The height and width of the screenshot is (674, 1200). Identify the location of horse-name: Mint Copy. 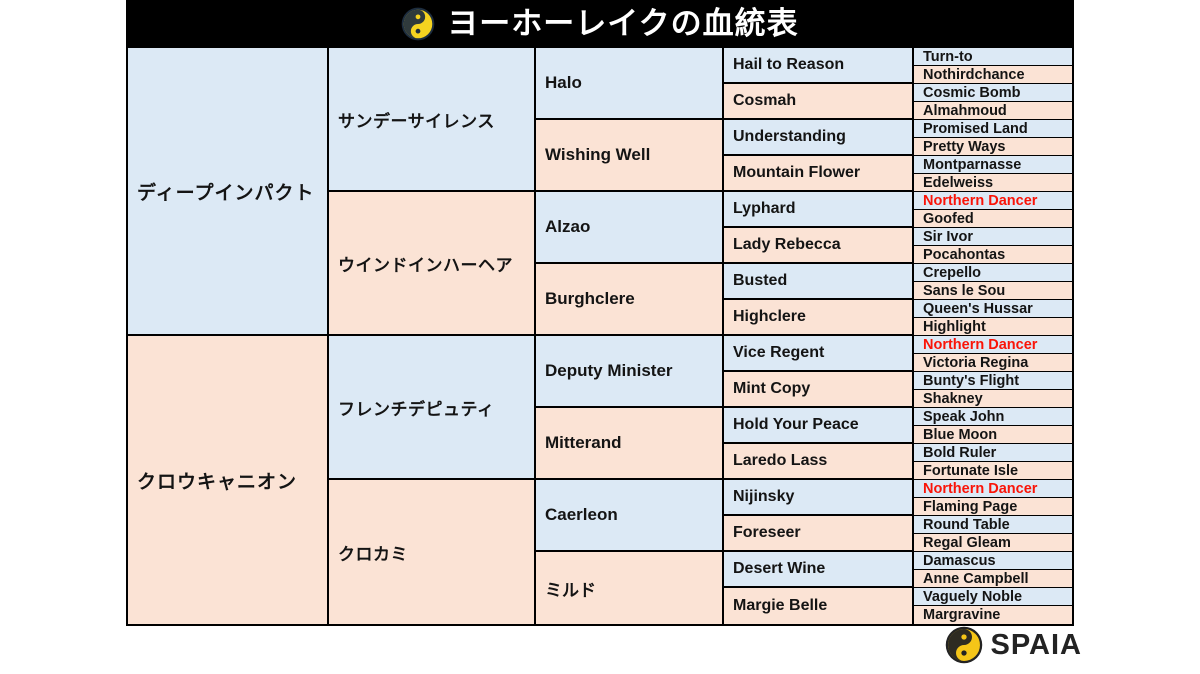
(772, 388).